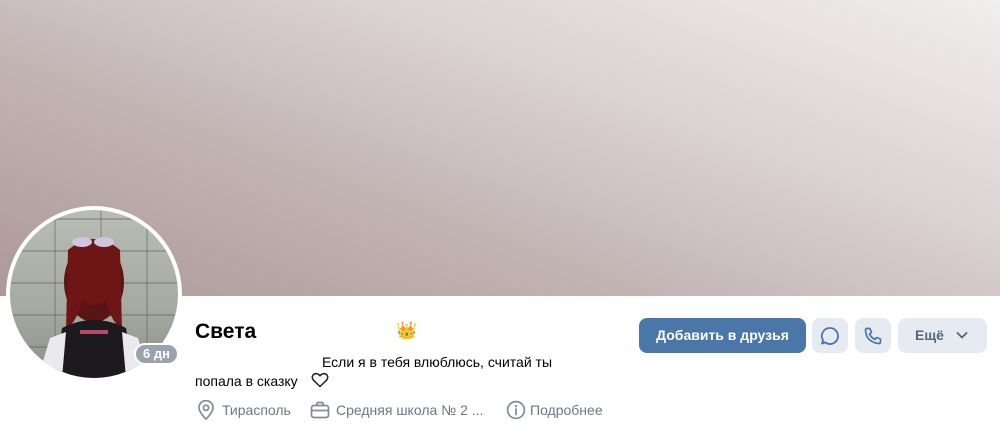 This screenshot has height=447, width=1000. What do you see at coordinates (320, 410) in the screenshot?
I see `briefcase-icon` at bounding box center [320, 410].